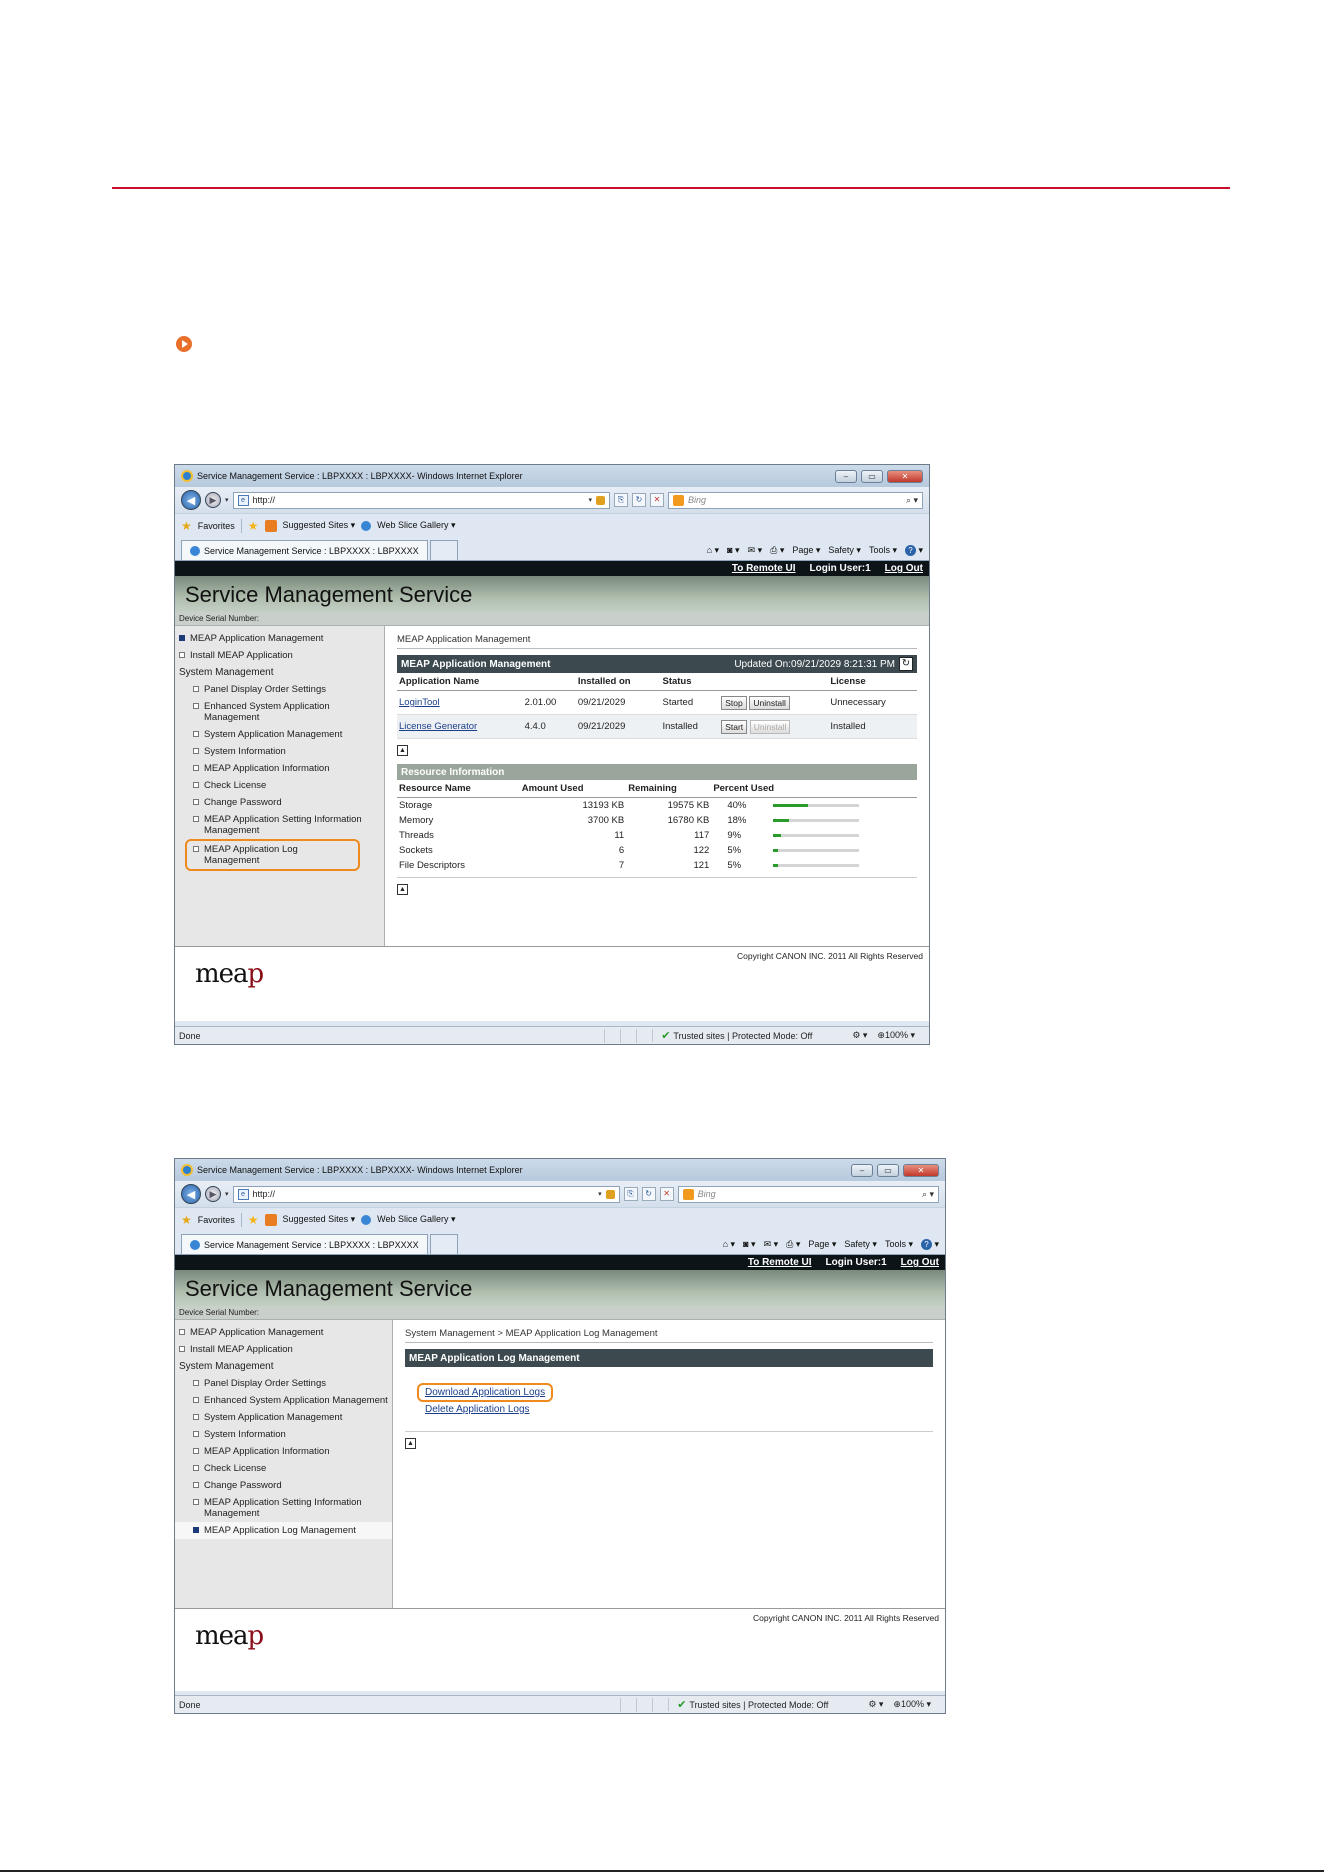 This screenshot has height=1872, width=1324. What do you see at coordinates (184, 344) in the screenshot?
I see `reference-arrow-icon` at bounding box center [184, 344].